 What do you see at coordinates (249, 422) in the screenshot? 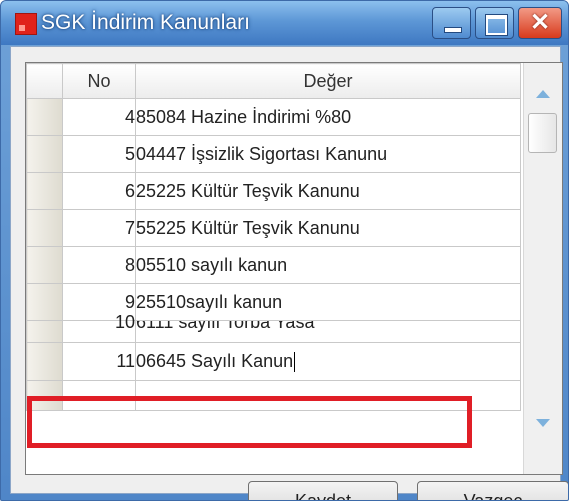
I see `highlight-box` at bounding box center [249, 422].